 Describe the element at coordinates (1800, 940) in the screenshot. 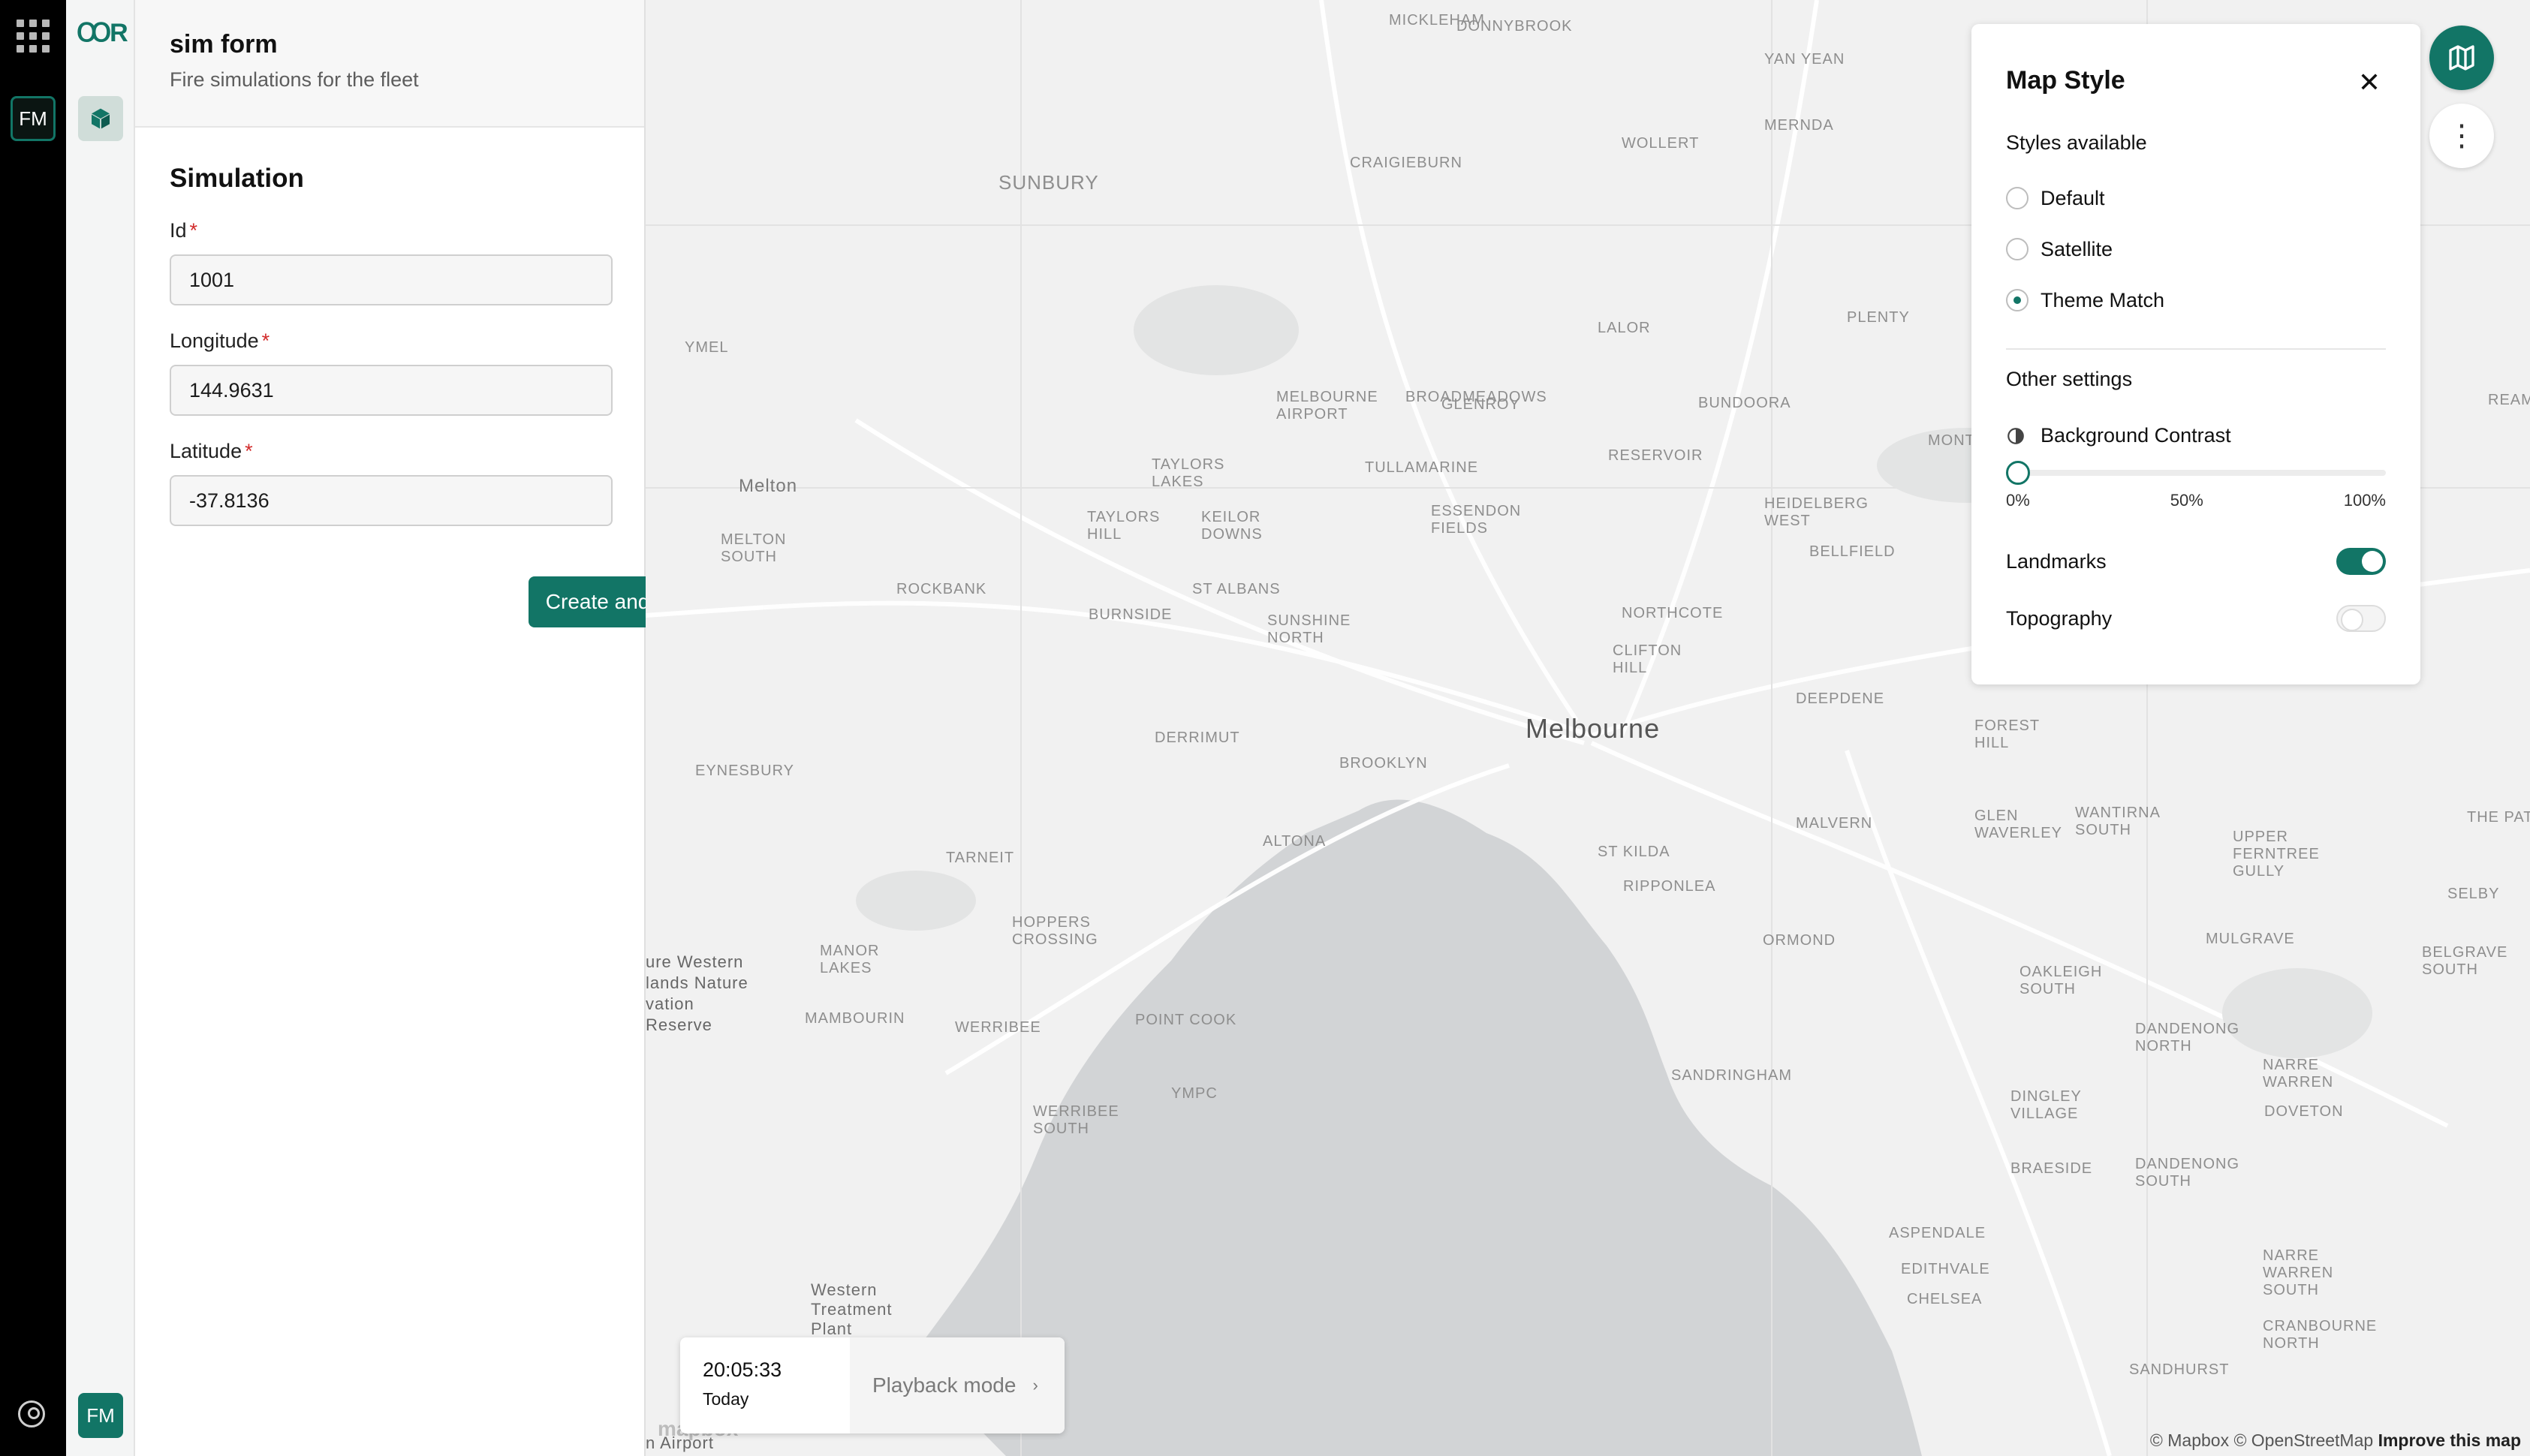

I see `map-place-label: ORMOND` at that location.